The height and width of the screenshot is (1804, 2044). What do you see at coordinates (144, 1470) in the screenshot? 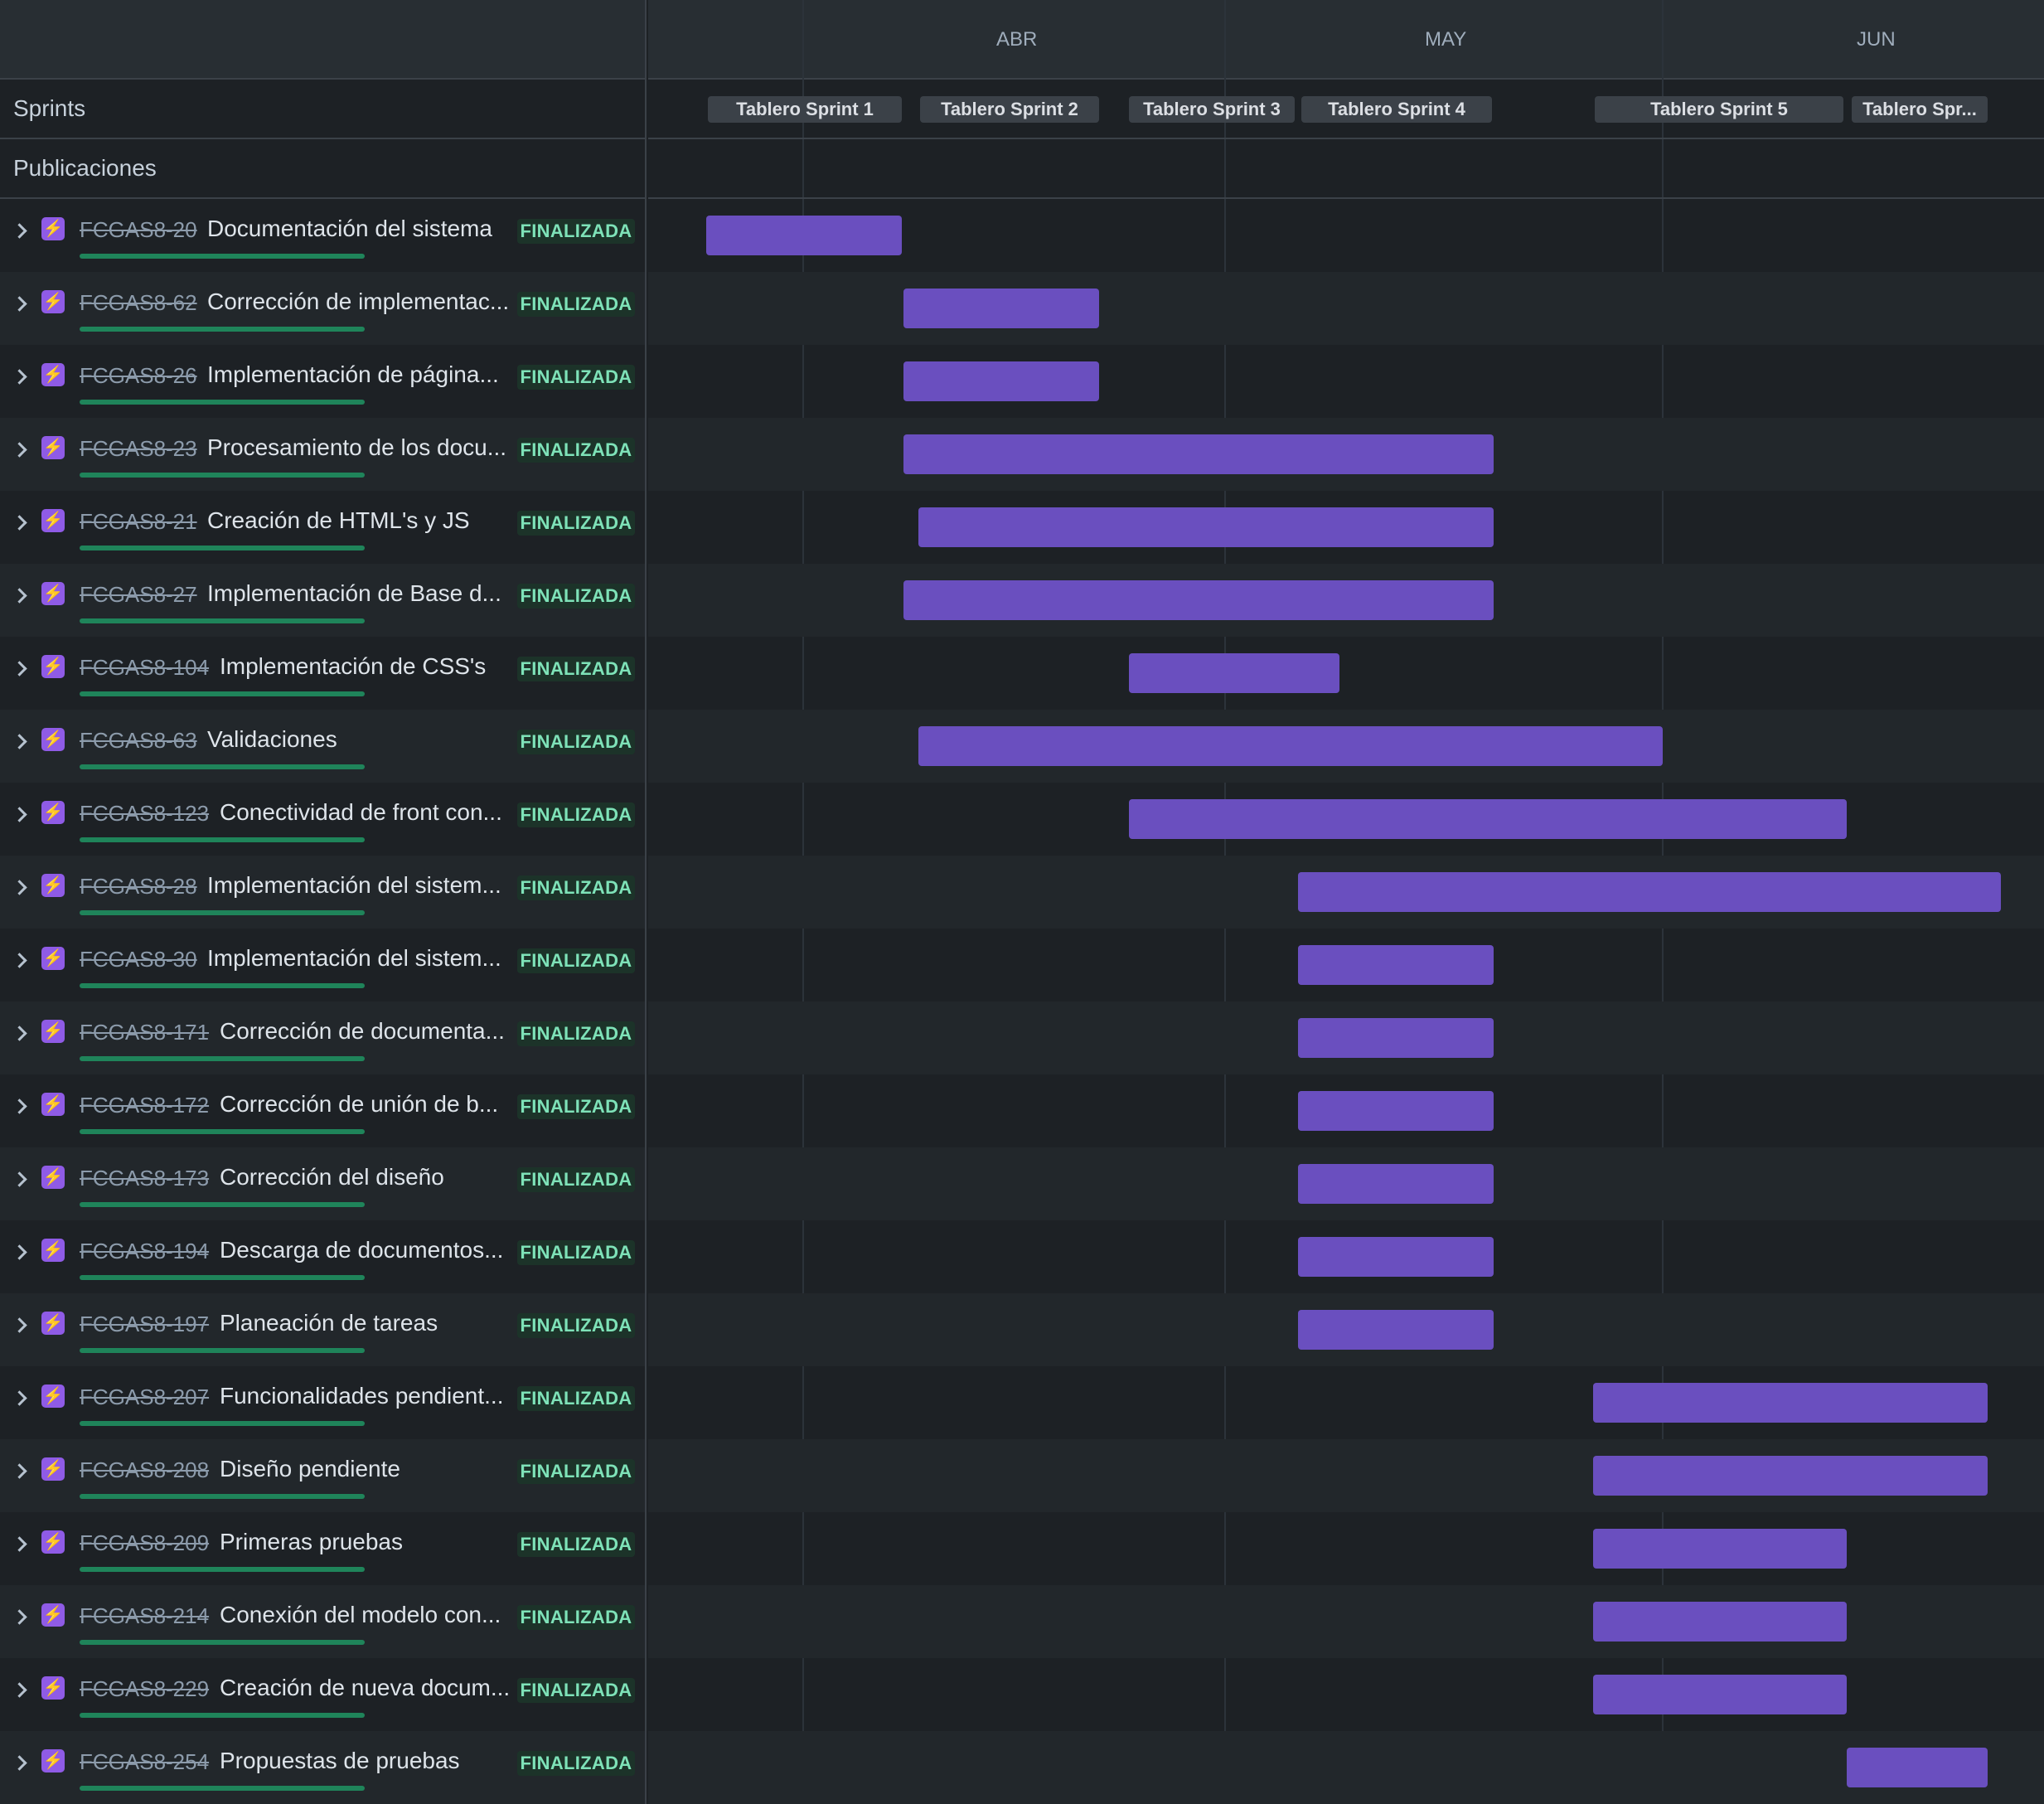
I see `issue-key: FCGAS8-208` at bounding box center [144, 1470].